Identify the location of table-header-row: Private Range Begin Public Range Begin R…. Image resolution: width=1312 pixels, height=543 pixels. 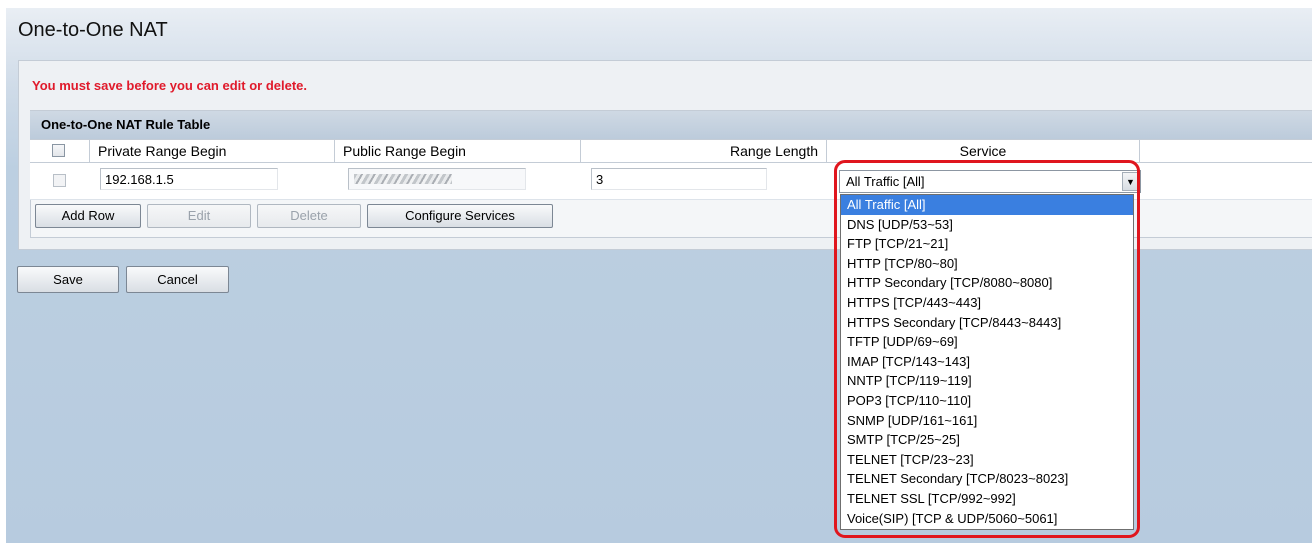
(671, 151).